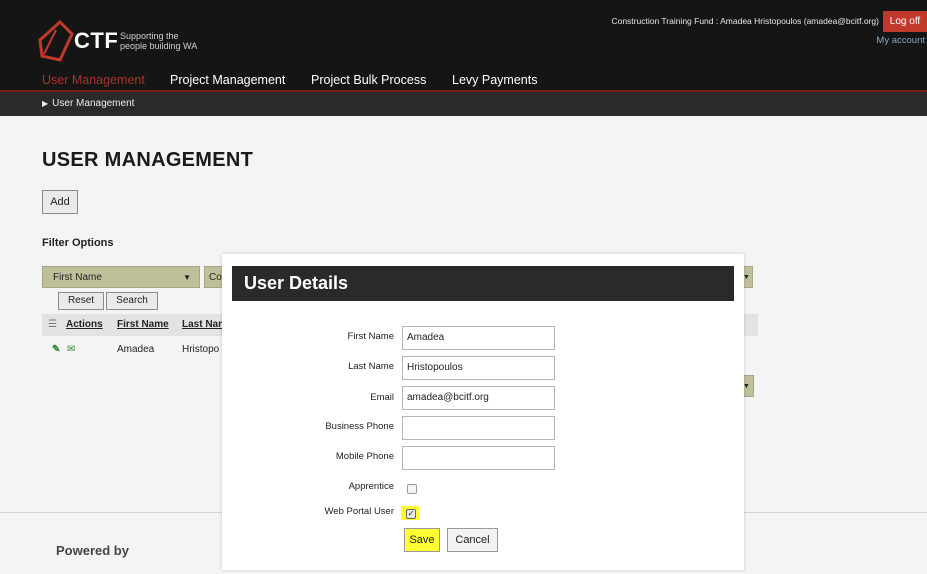  Describe the element at coordinates (81, 301) in the screenshot. I see `reset-button: Reset` at that location.